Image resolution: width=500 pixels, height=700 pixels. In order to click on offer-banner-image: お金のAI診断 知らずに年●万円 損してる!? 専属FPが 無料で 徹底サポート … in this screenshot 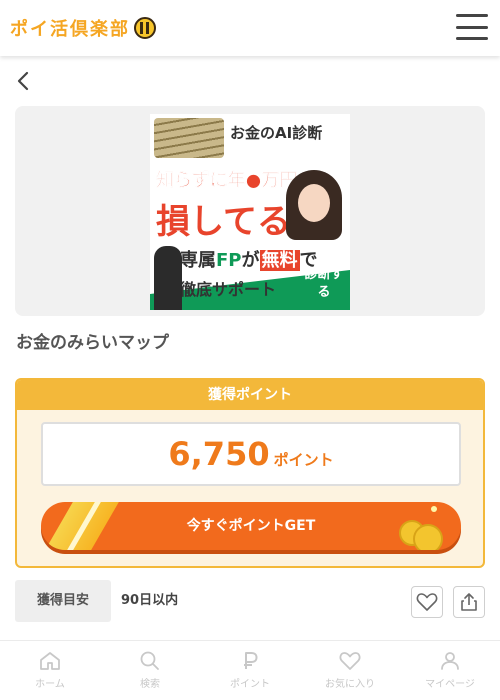, I will do `click(250, 212)`.